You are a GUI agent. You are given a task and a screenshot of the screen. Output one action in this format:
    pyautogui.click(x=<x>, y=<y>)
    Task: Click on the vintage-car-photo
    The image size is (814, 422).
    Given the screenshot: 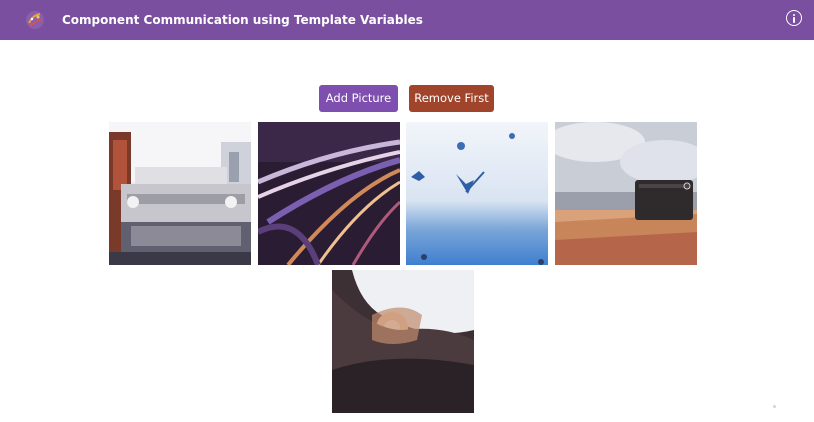 What is the action you would take?
    pyautogui.click(x=180, y=193)
    